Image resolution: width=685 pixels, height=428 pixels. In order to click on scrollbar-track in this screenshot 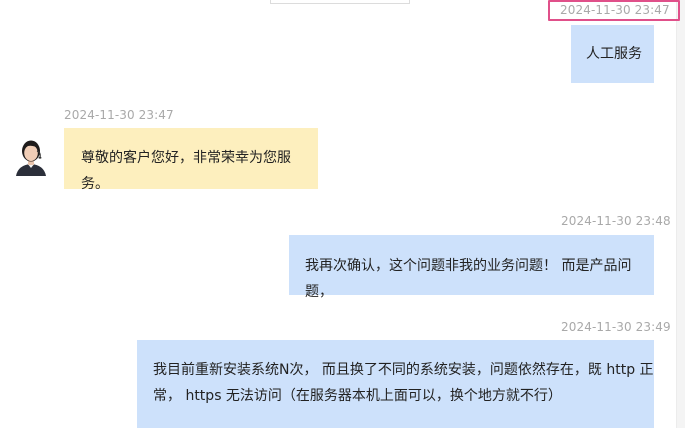, I will do `click(680, 214)`.